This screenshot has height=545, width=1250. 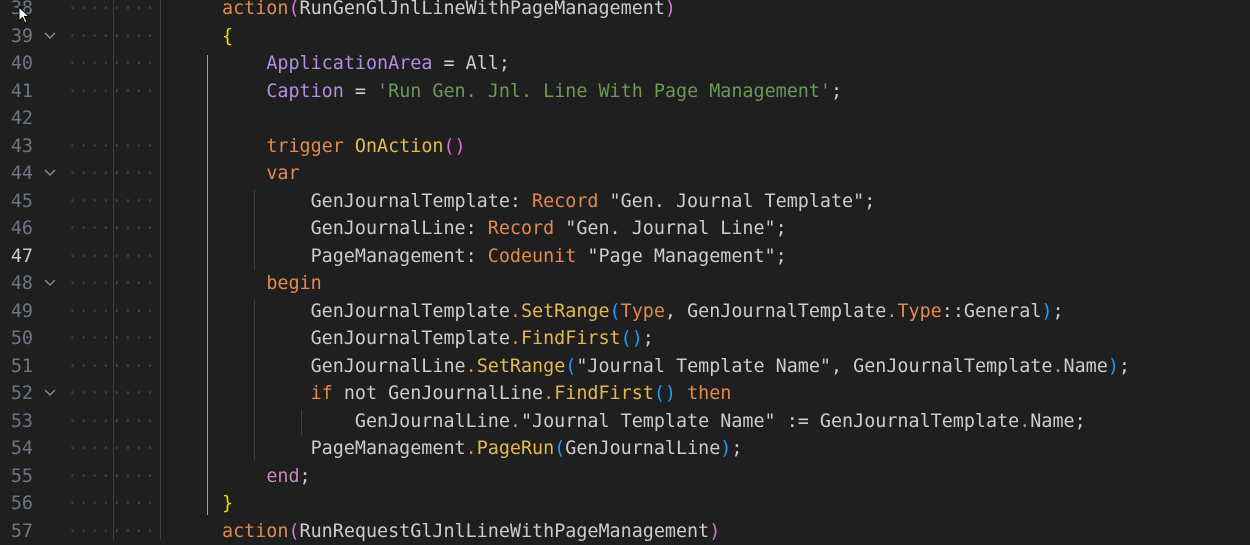 What do you see at coordinates (471, 63) in the screenshot?
I see `code-token: = All;` at bounding box center [471, 63].